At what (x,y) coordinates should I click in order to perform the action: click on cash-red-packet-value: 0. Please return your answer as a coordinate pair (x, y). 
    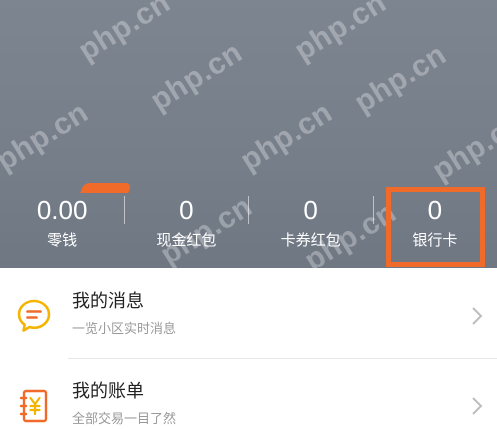
    Looking at the image, I should click on (186, 210).